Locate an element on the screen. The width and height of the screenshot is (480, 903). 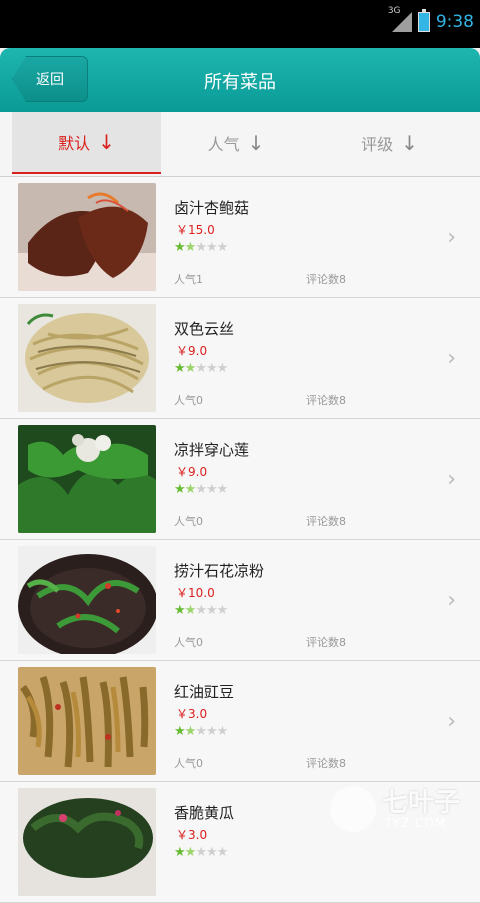
dish-name: 双色云丝 is located at coordinates (204, 329).